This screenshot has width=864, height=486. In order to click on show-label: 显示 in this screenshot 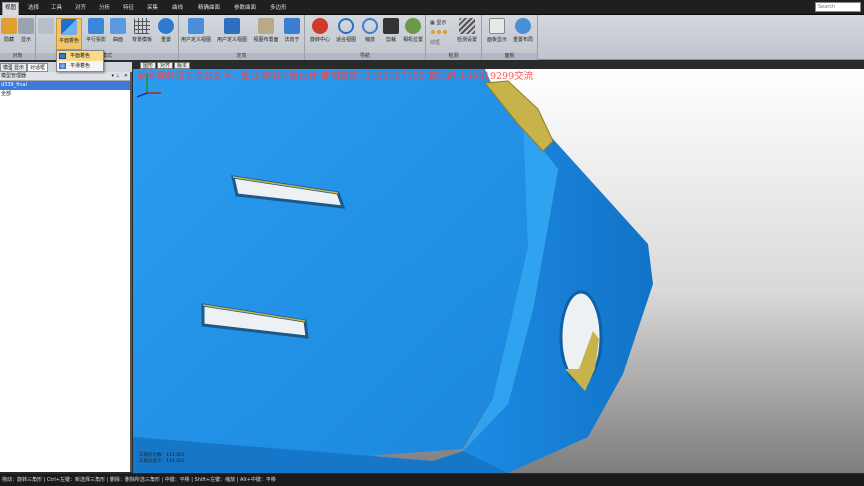, I will do `click(25, 40)`.